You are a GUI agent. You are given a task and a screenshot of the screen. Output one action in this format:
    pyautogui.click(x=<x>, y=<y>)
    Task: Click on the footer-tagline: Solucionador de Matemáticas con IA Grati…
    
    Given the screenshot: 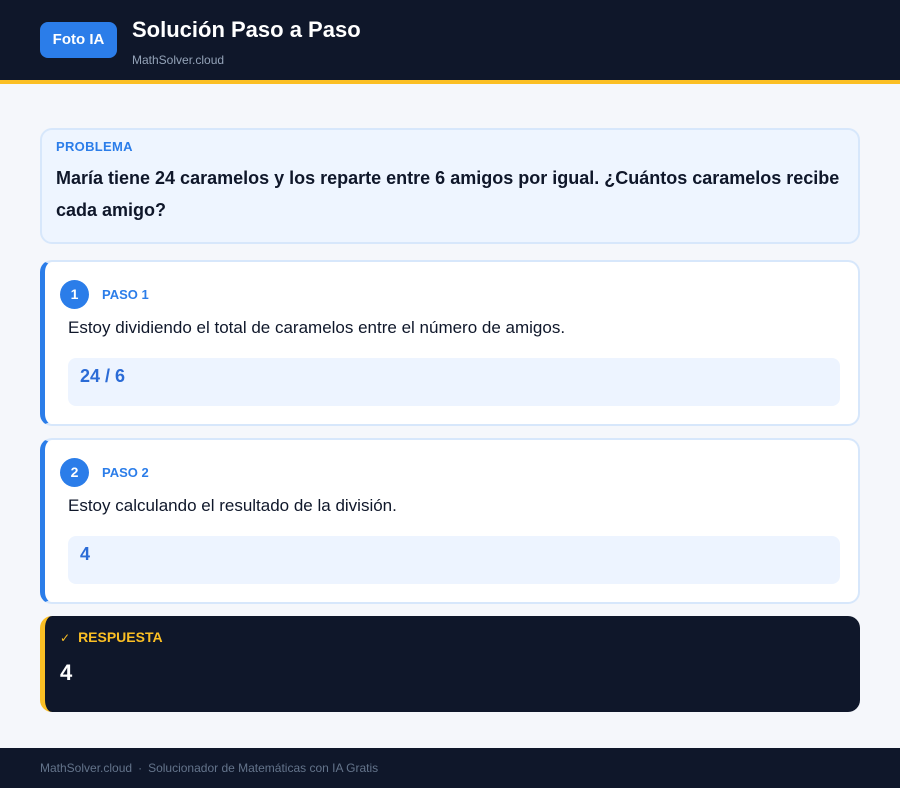 What is the action you would take?
    pyautogui.click(x=263, y=768)
    